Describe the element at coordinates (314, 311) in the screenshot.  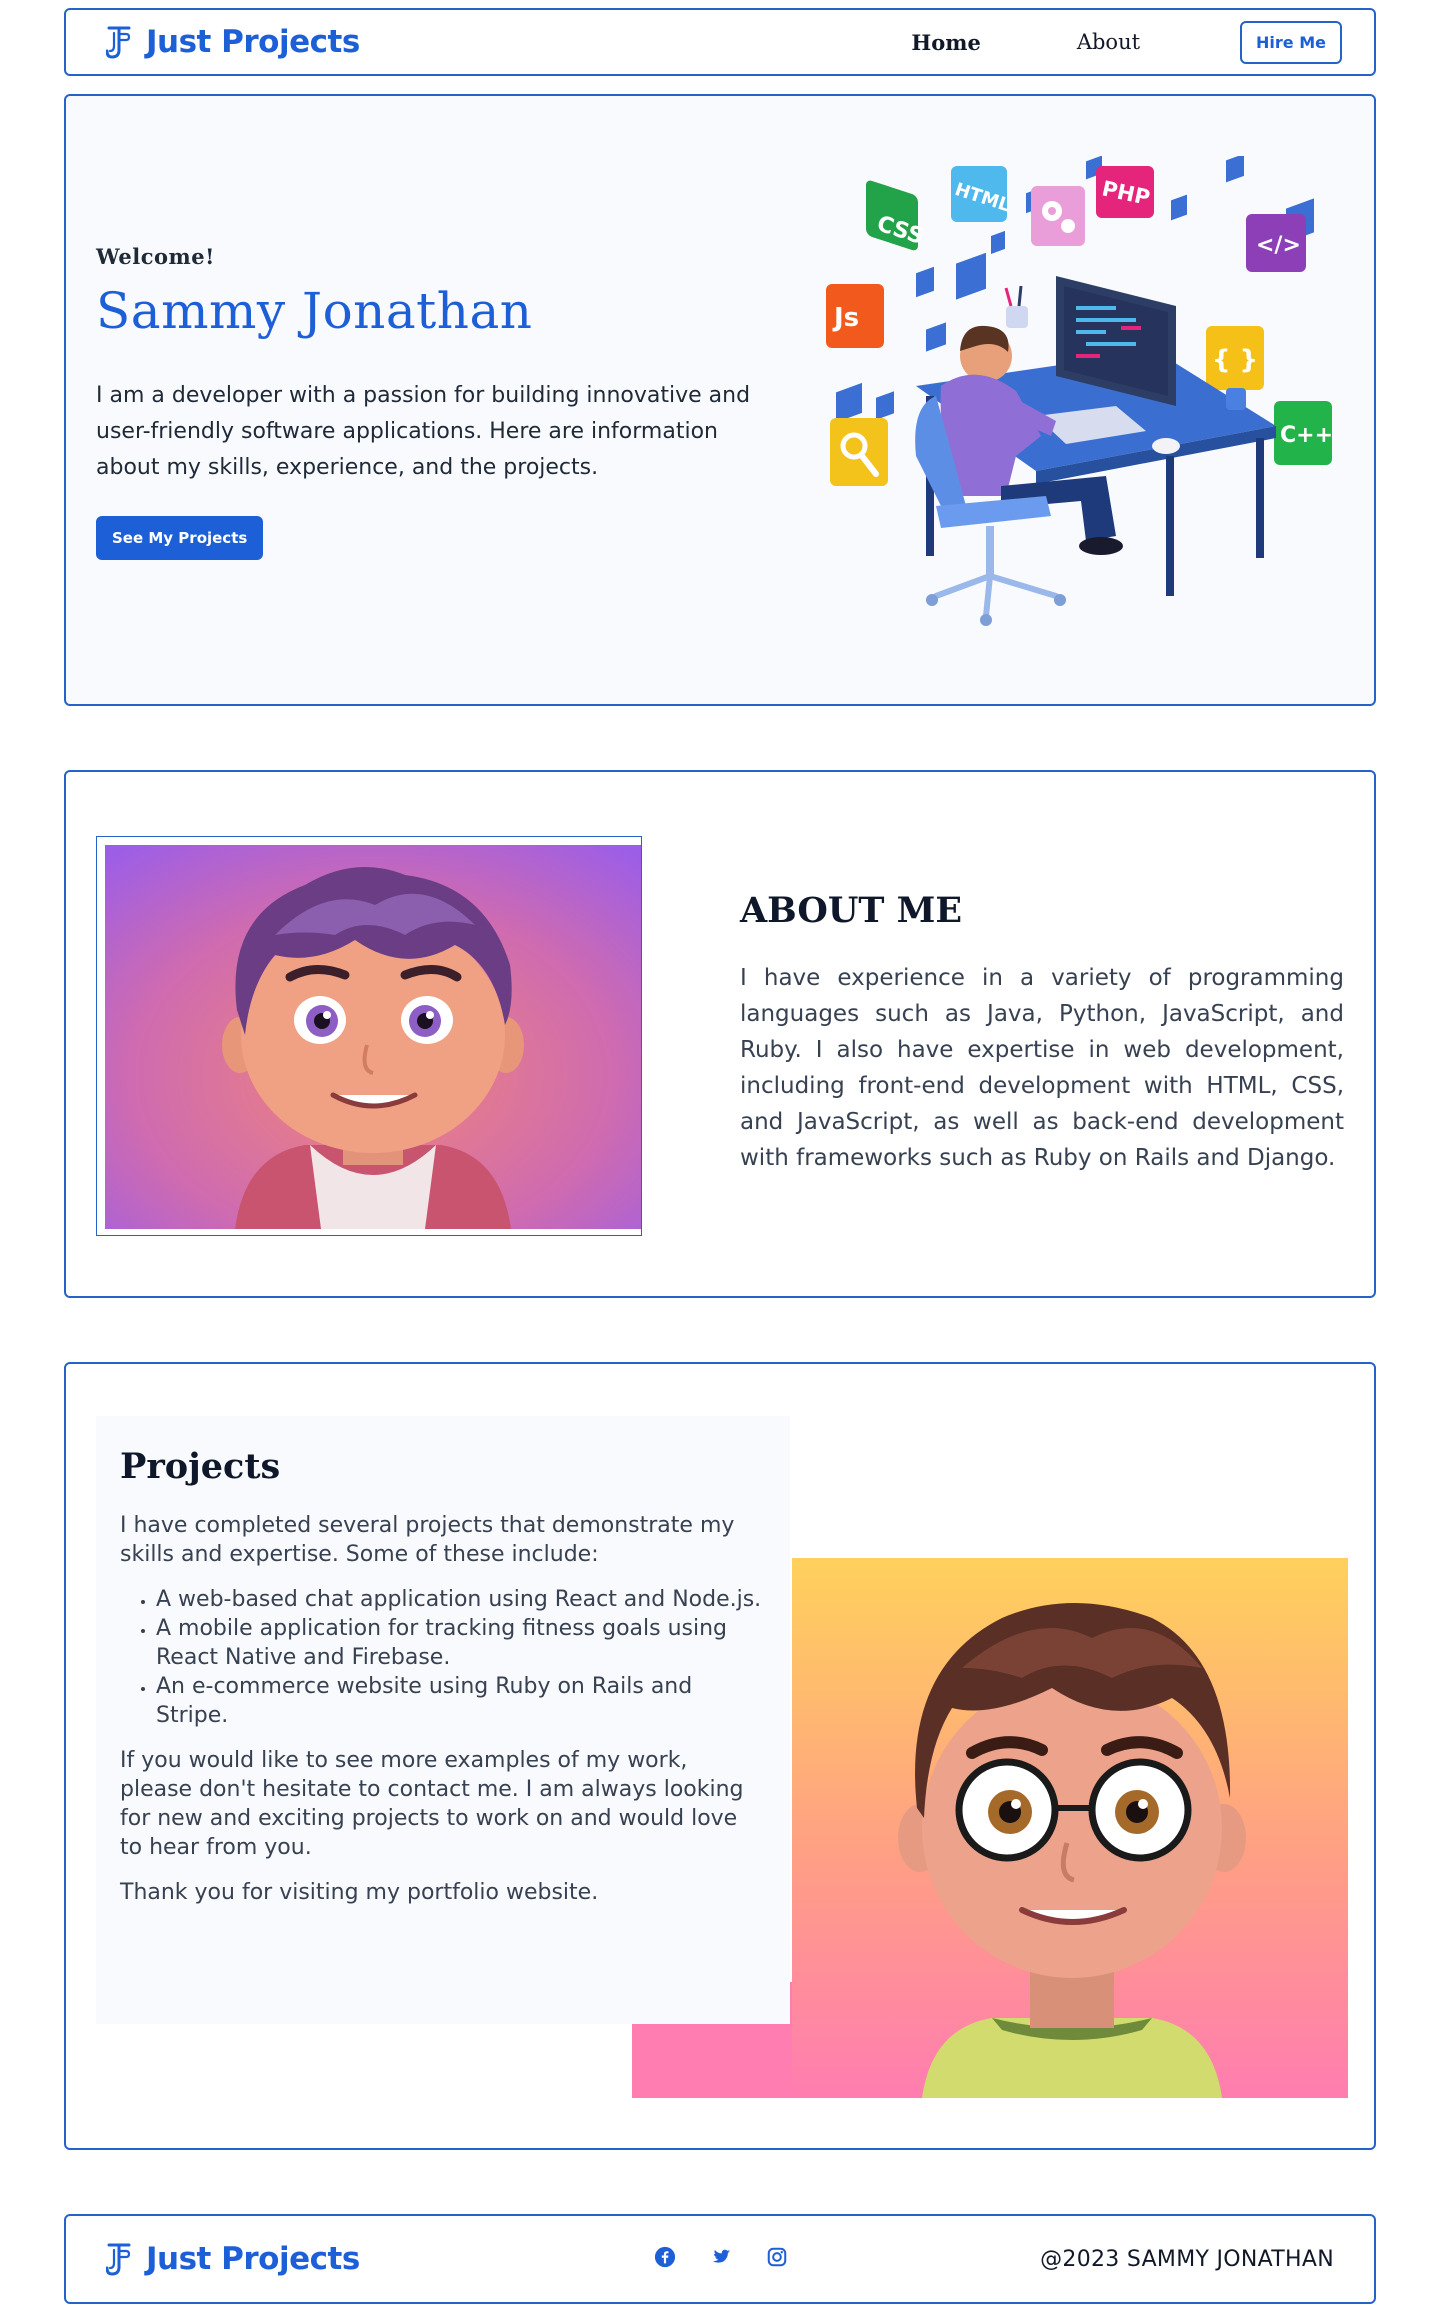
I see `hero-name: Sammy Jonathan` at that location.